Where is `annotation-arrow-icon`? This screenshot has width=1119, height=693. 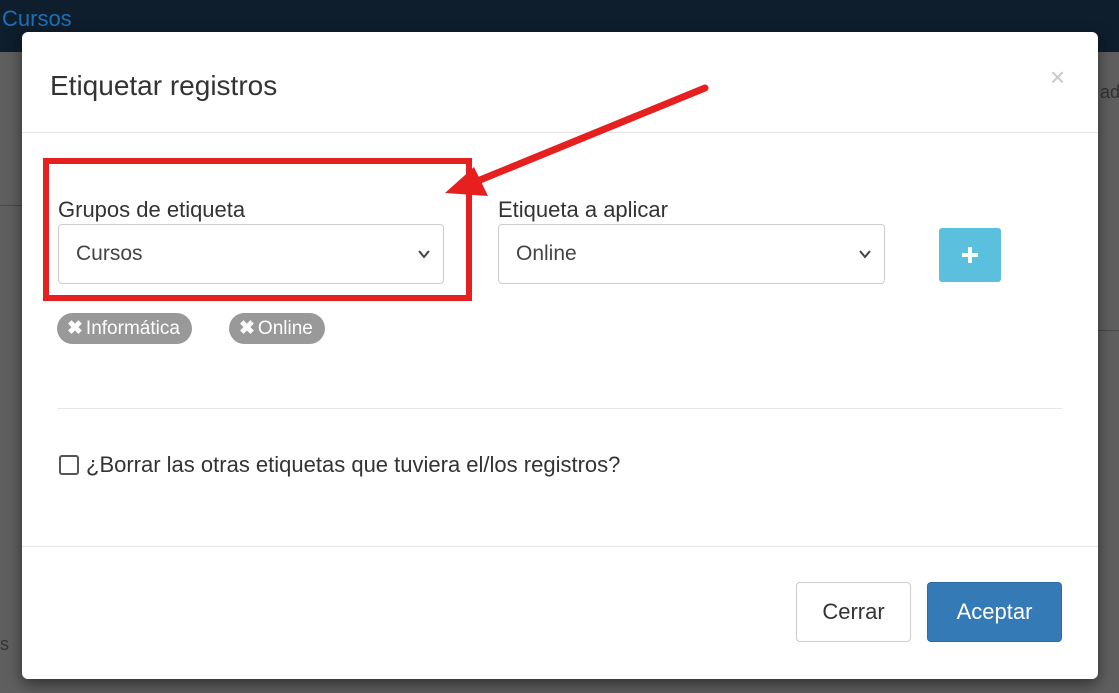 annotation-arrow-icon is located at coordinates (577, 140).